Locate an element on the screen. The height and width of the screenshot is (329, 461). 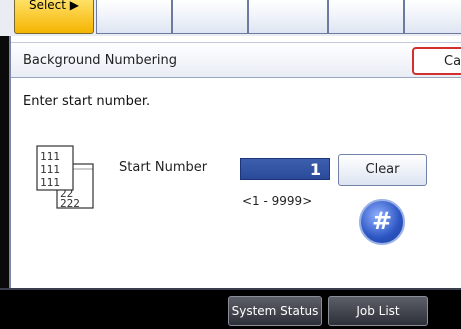
background-numbering-icon: 22 22 222 111 111 111 is located at coordinates (65, 177).